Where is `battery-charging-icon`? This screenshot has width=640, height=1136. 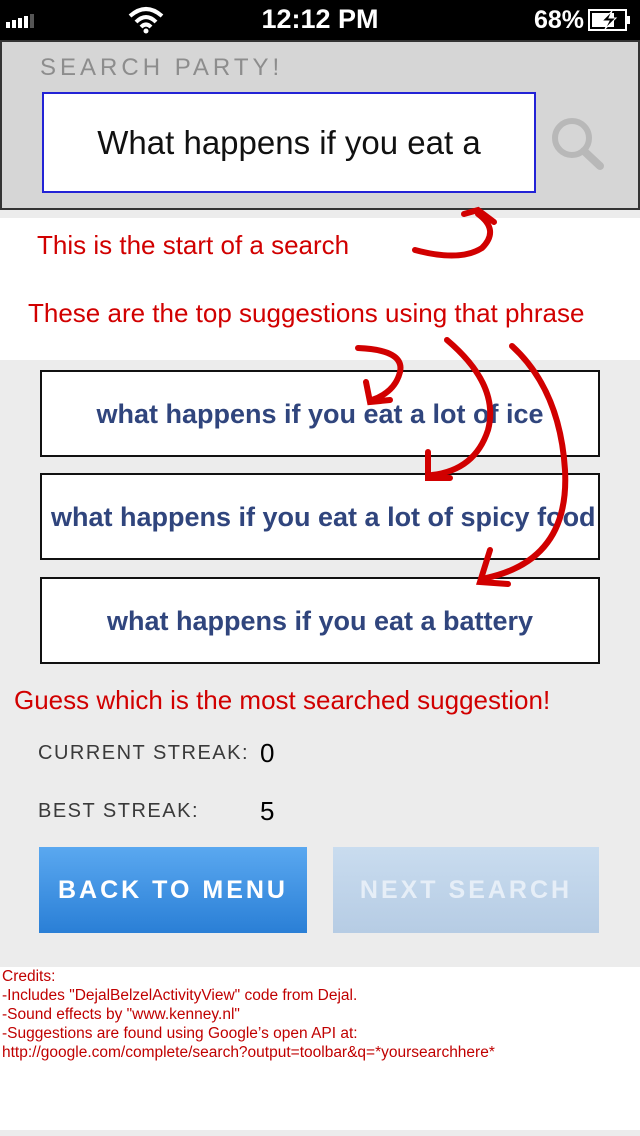 battery-charging-icon is located at coordinates (609, 20).